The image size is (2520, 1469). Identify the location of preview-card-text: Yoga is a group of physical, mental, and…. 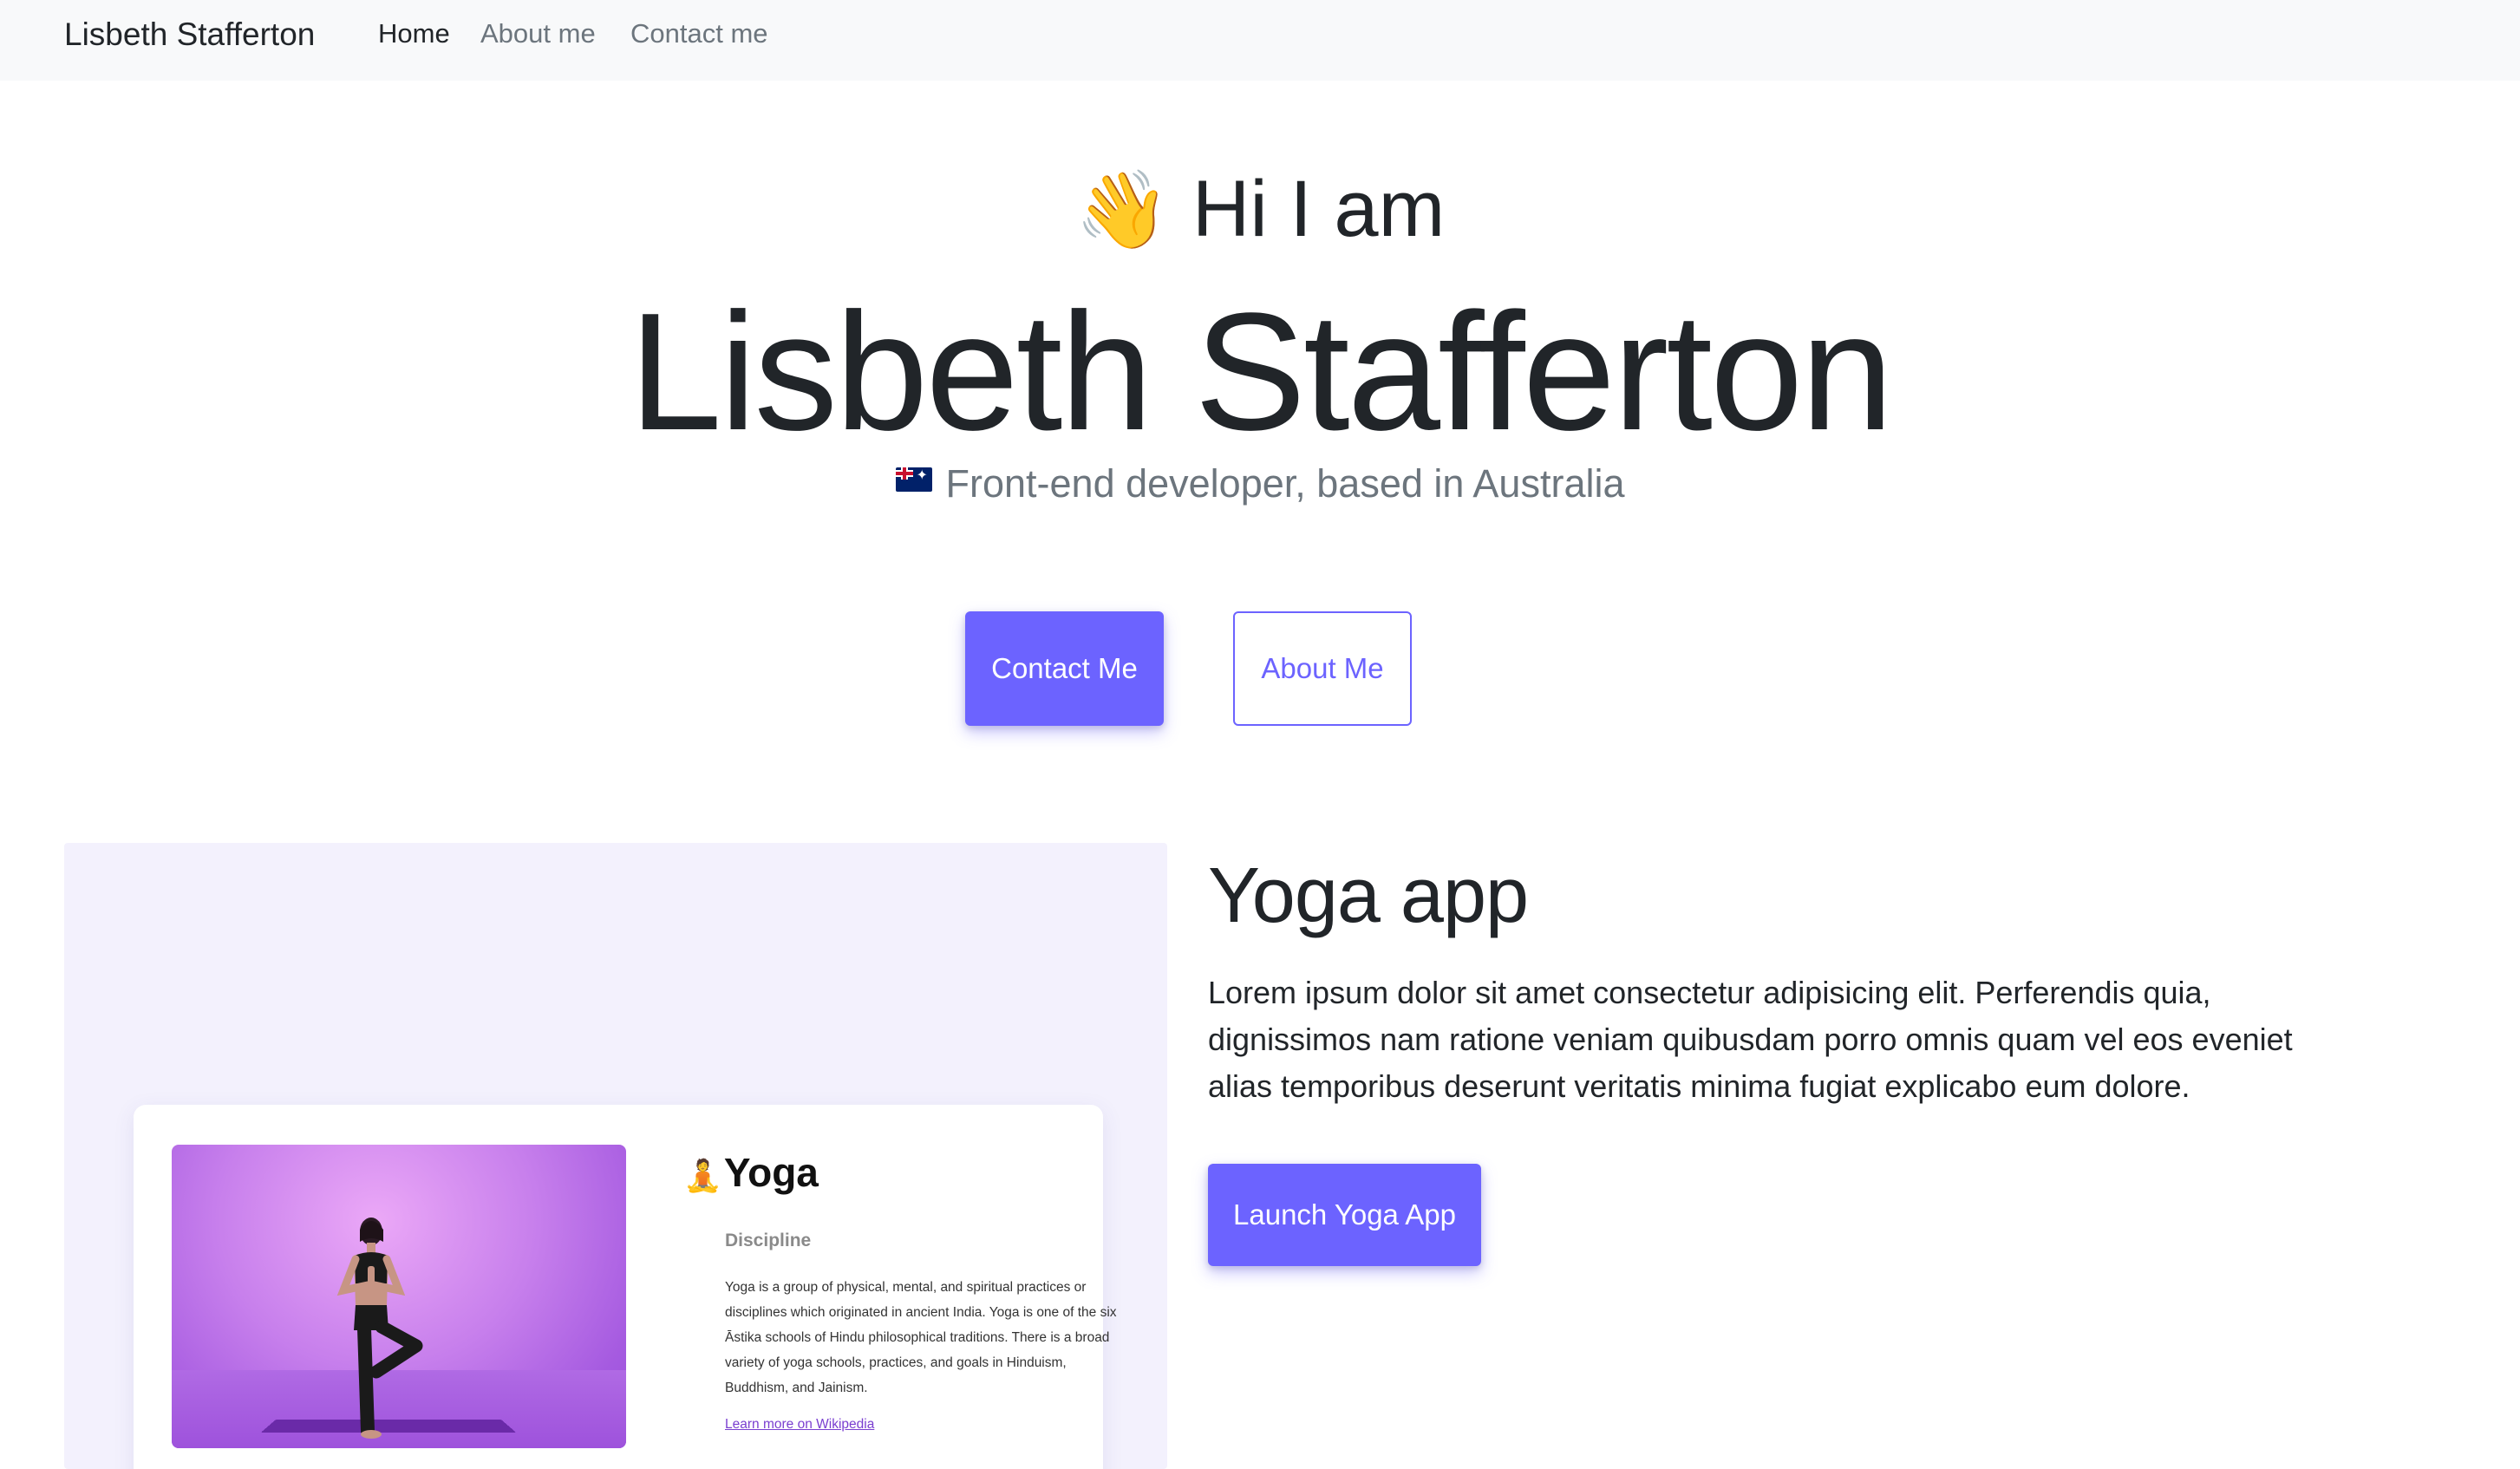
(921, 1337).